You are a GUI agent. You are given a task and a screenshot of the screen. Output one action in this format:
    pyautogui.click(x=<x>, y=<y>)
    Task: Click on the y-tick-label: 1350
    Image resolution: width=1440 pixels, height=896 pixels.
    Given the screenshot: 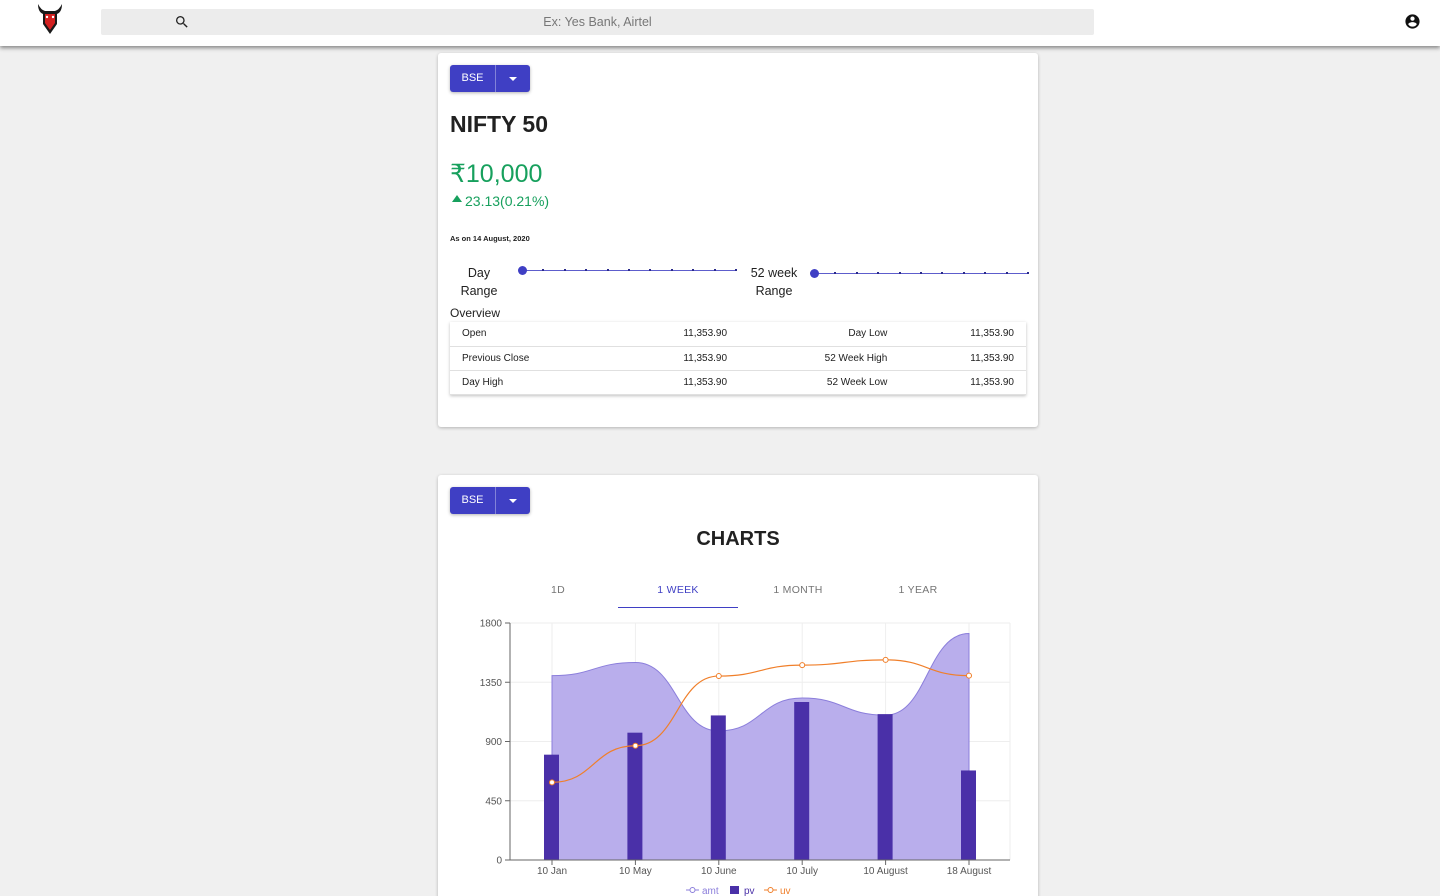 What is the action you would take?
    pyautogui.click(x=491, y=683)
    